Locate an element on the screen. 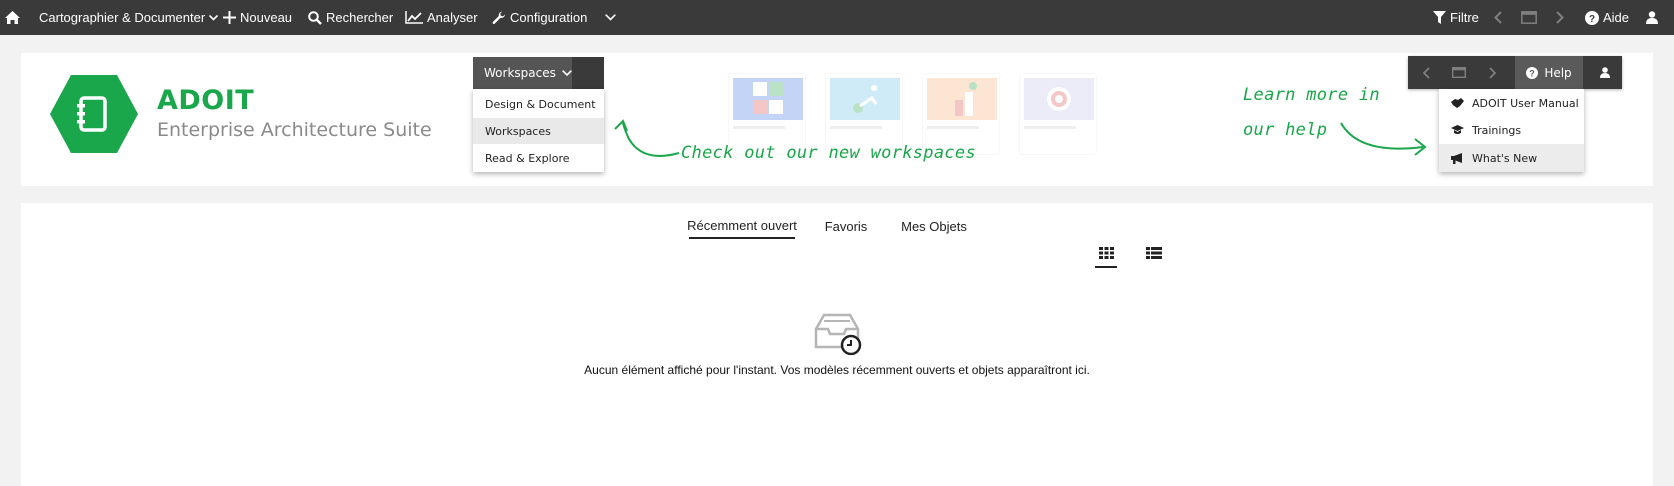  home-icon is located at coordinates (12, 17).